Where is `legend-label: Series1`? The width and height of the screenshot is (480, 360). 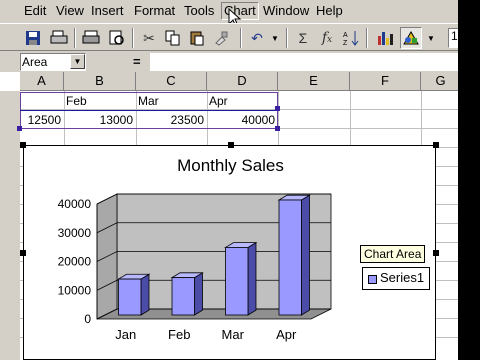
legend-label: Series1 is located at coordinates (402, 277).